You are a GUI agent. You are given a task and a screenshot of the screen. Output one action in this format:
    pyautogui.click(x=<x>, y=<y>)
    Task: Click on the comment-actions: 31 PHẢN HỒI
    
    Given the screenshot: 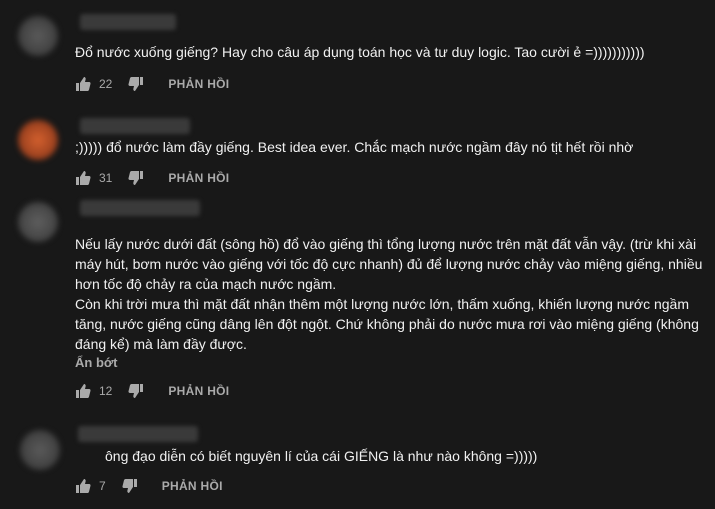 What is the action you would take?
    pyautogui.click(x=152, y=178)
    